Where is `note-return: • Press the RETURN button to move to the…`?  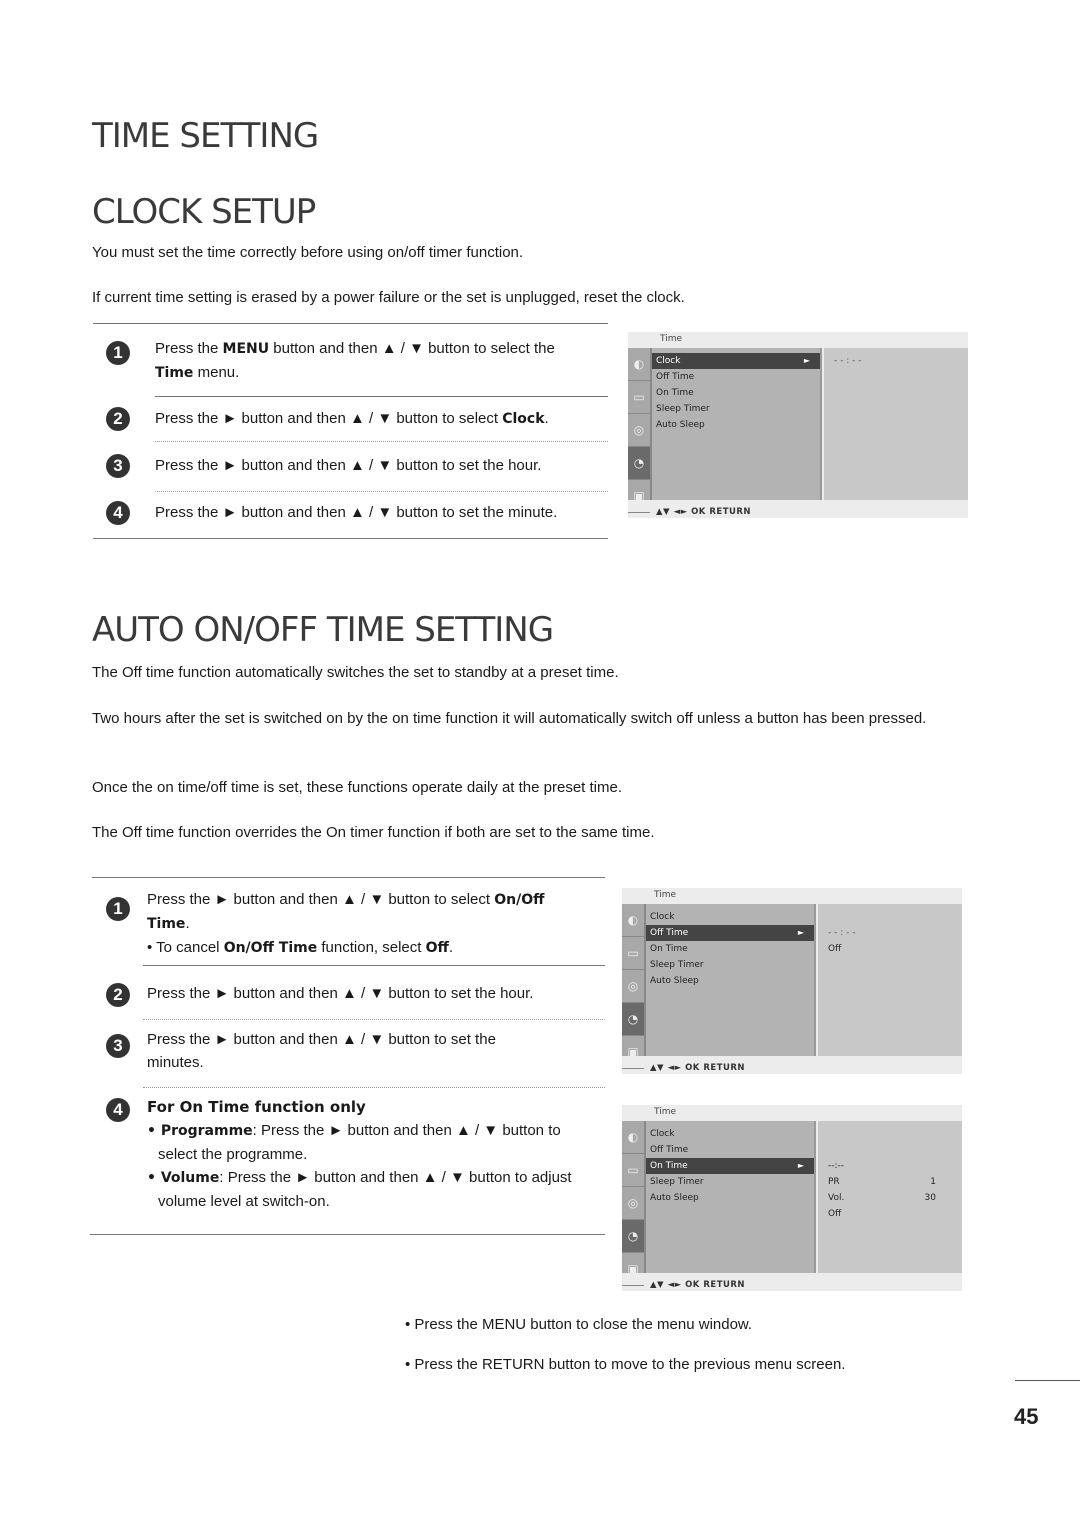
note-return: • Press the RETURN button to move to the… is located at coordinates (625, 1364).